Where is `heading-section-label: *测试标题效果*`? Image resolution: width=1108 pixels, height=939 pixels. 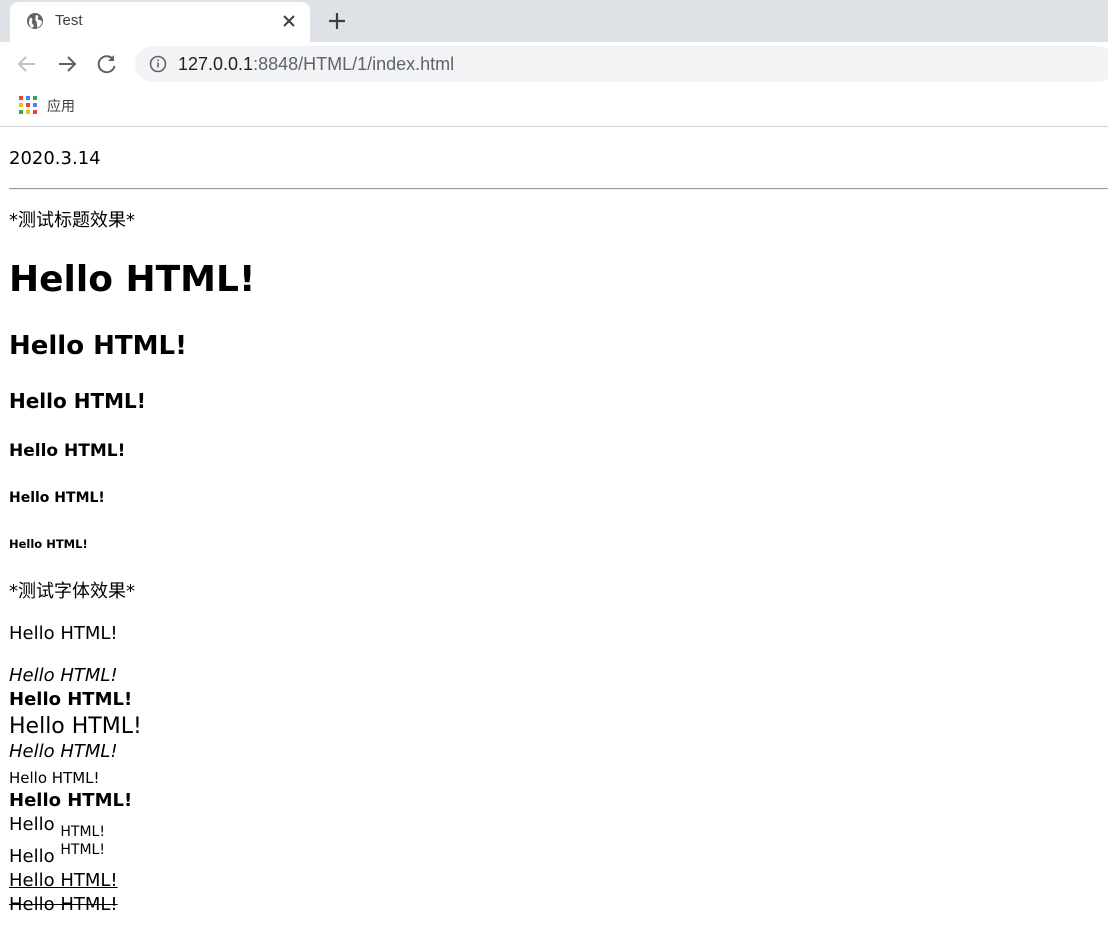 heading-section-label: *测试标题效果* is located at coordinates (72, 220).